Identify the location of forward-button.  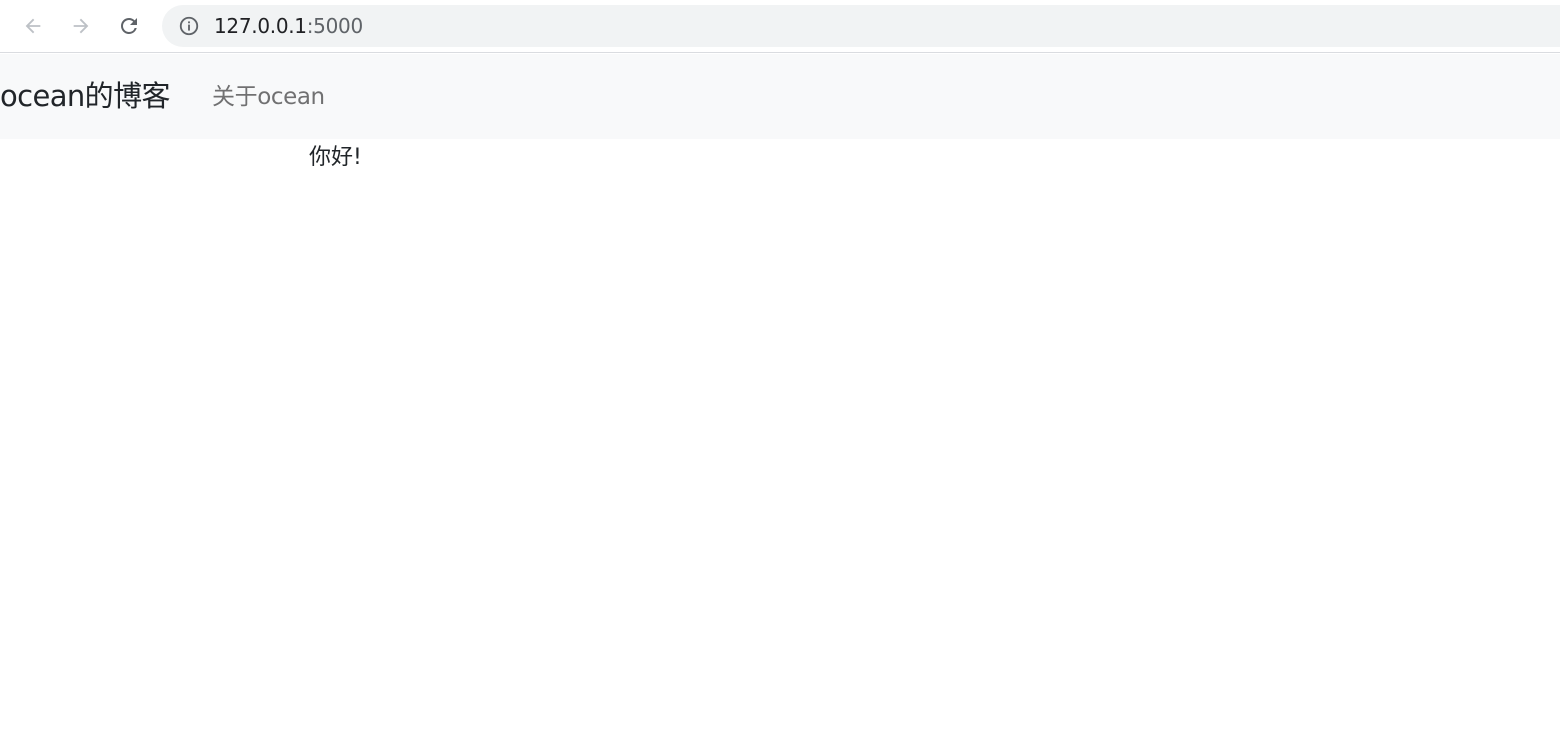
(81, 26).